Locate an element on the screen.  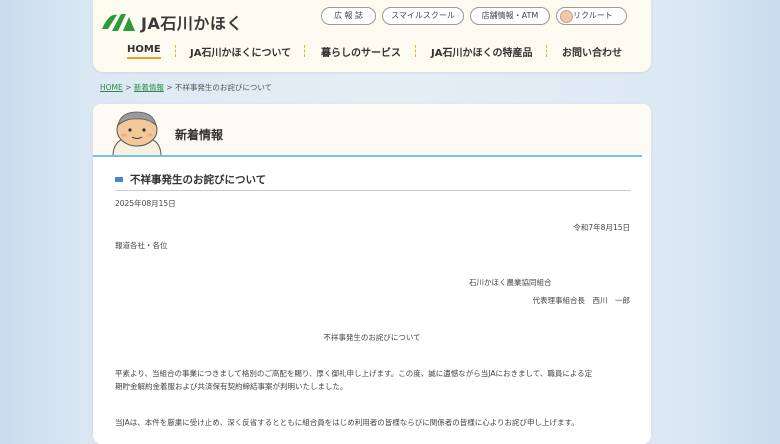
nav-contact: お問い合わせ is located at coordinates (592, 51).